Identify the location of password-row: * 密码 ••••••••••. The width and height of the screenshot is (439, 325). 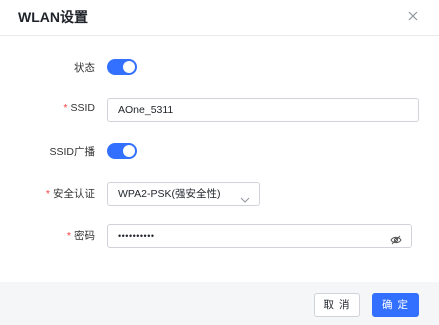
(219, 236).